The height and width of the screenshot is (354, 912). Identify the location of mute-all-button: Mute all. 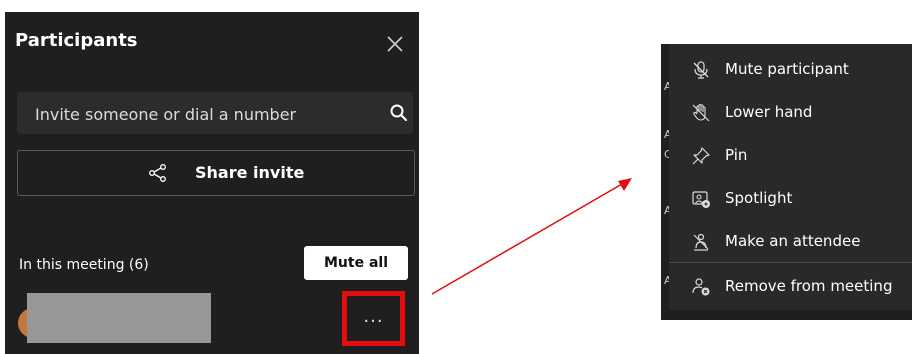
(356, 263).